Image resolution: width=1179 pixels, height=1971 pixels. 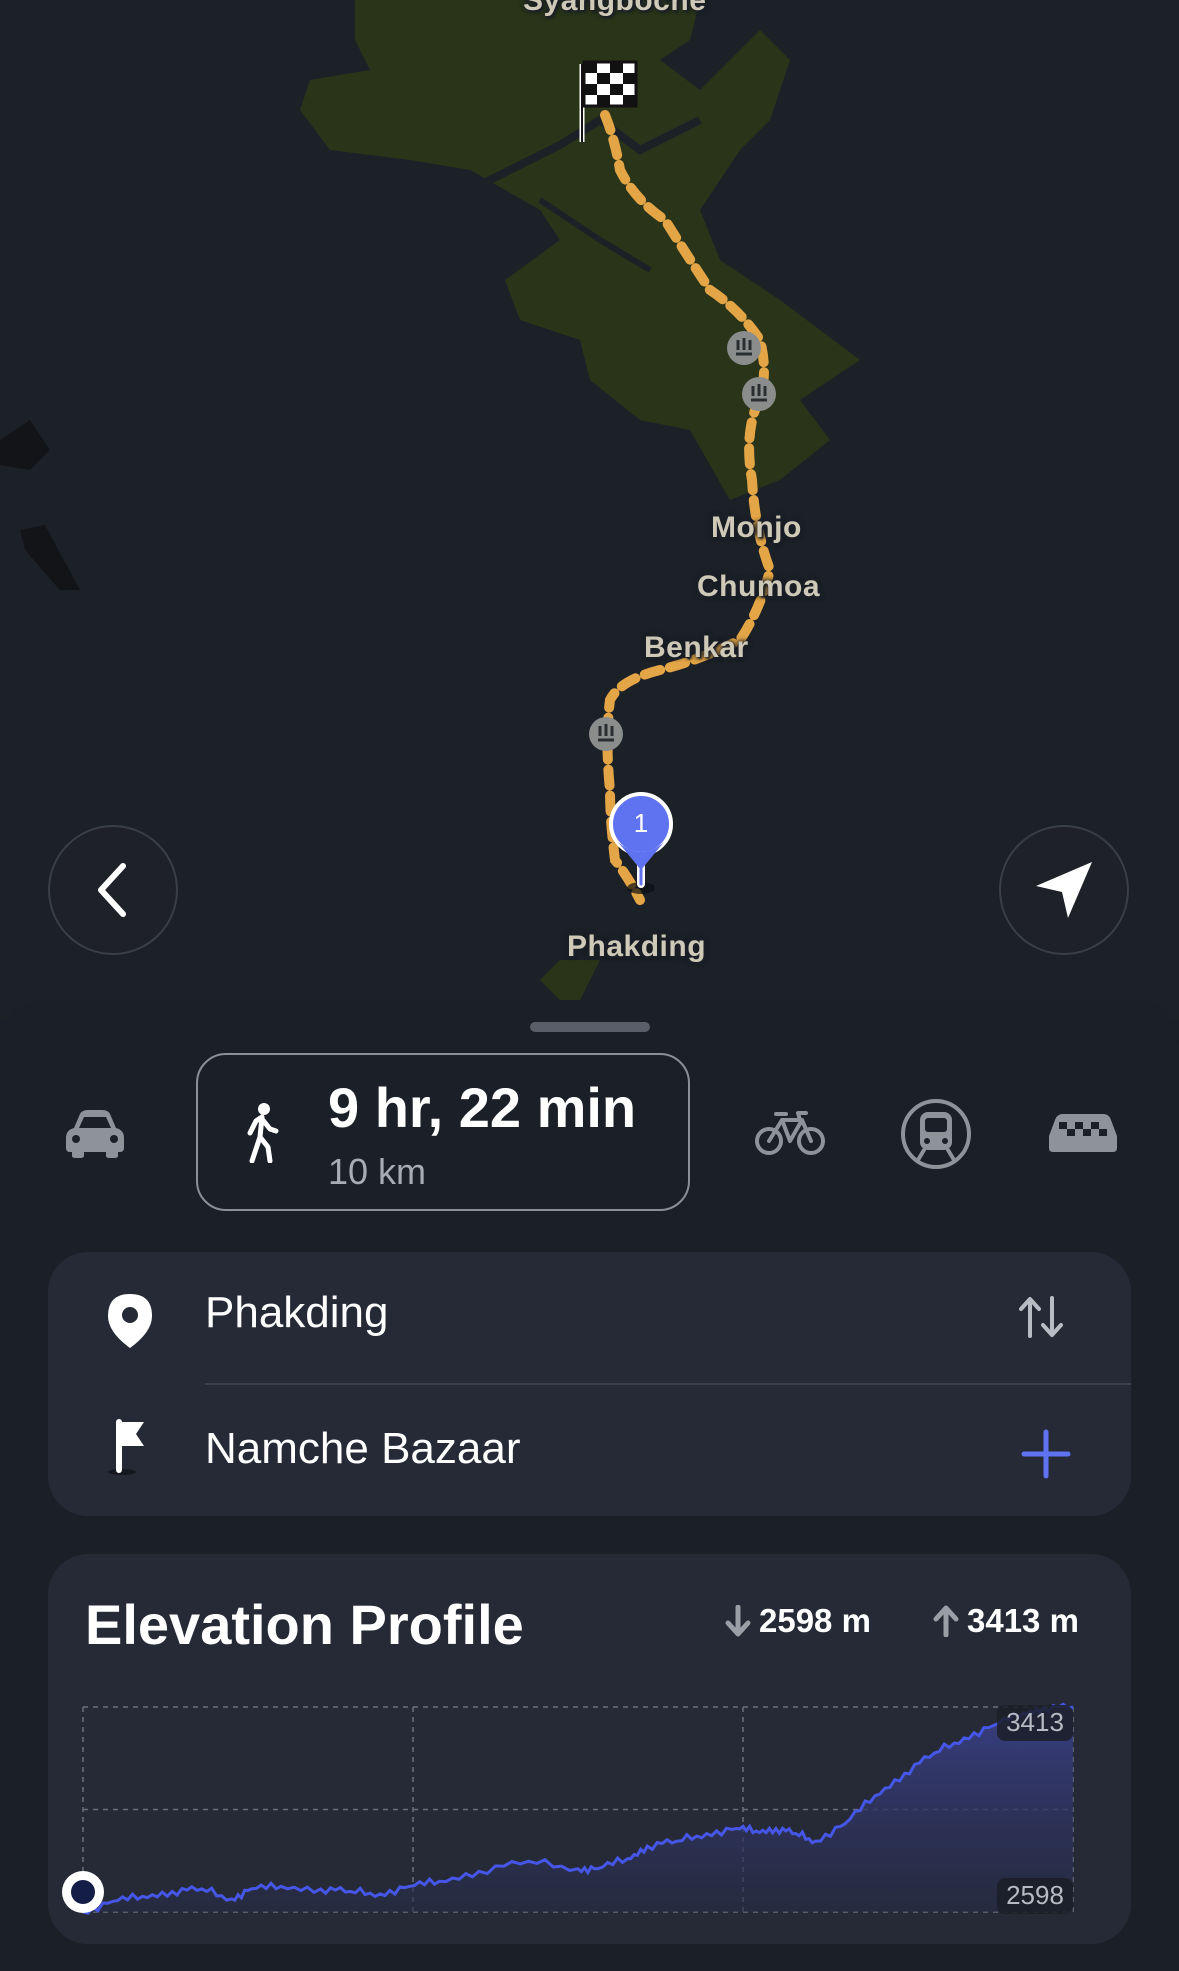 I want to click on back-button, so click(x=113, y=890).